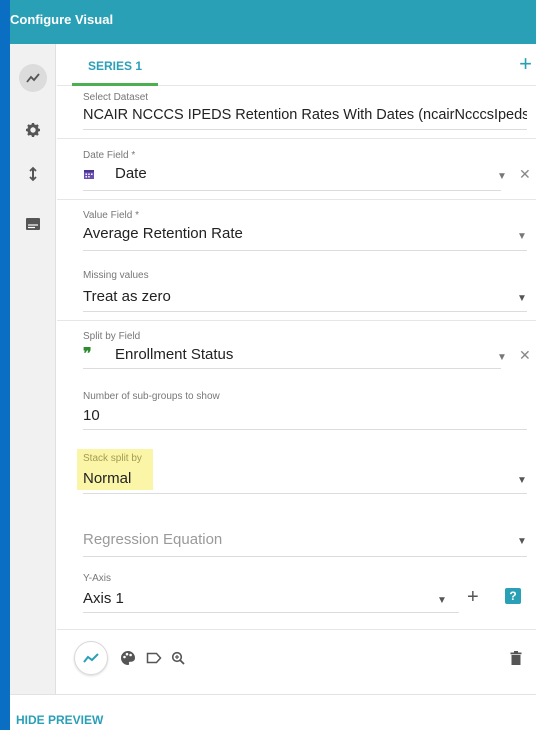 This screenshot has width=536, height=730. What do you see at coordinates (97, 578) in the screenshot?
I see `y-axis-label: Y-Axis` at bounding box center [97, 578].